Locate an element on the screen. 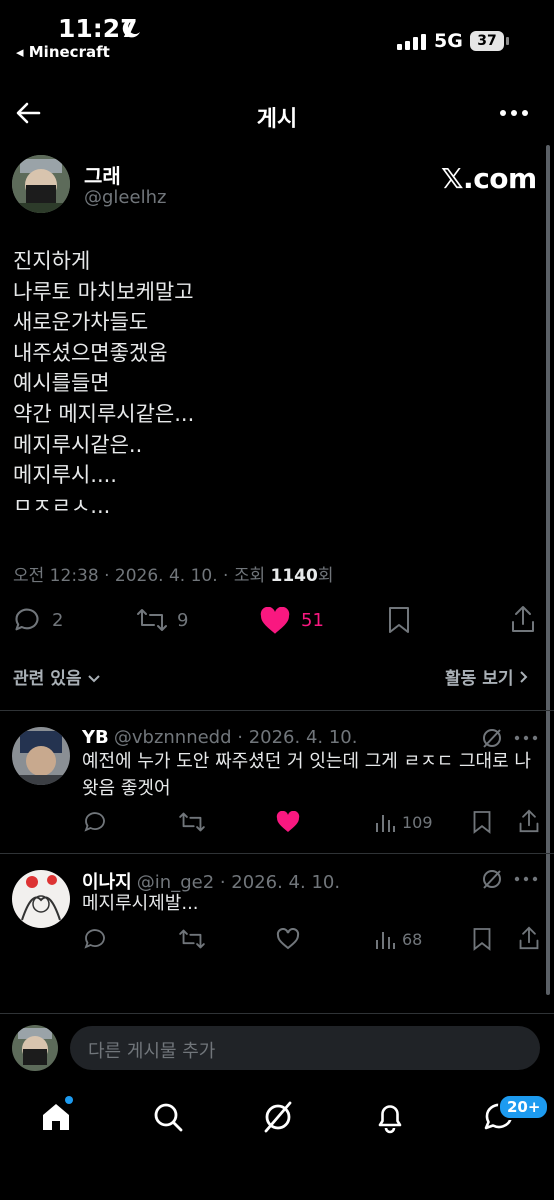  back-to-app-link: ◂ Minecraft is located at coordinates (63, 52).